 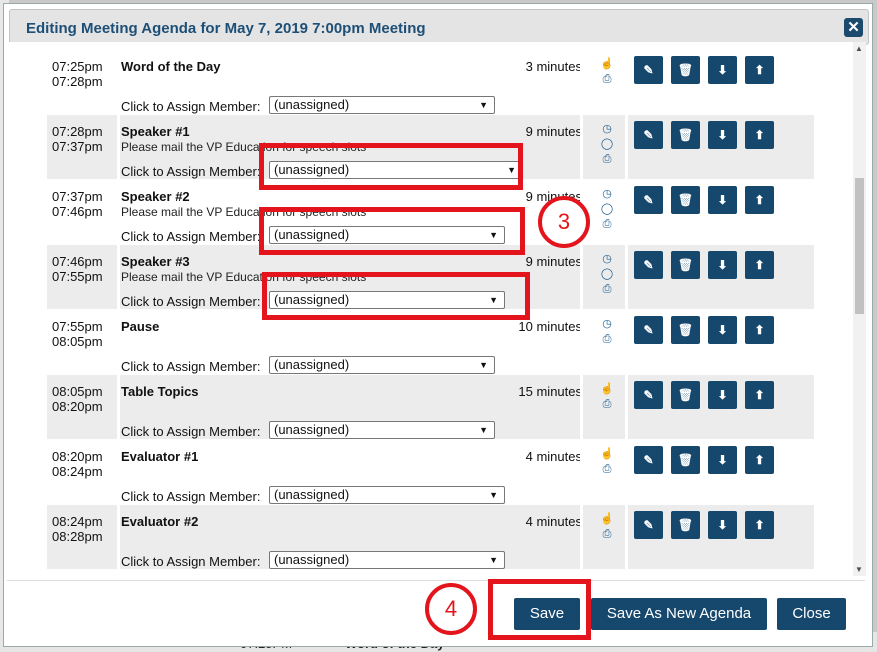 I want to click on row-title: Pause, so click(x=140, y=326).